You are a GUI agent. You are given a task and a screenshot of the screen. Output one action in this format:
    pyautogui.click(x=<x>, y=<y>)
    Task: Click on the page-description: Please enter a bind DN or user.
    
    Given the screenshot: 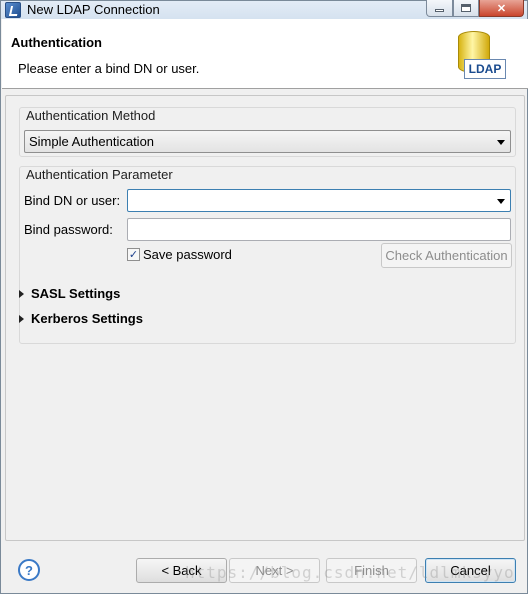 What is the action you would take?
    pyautogui.click(x=109, y=68)
    